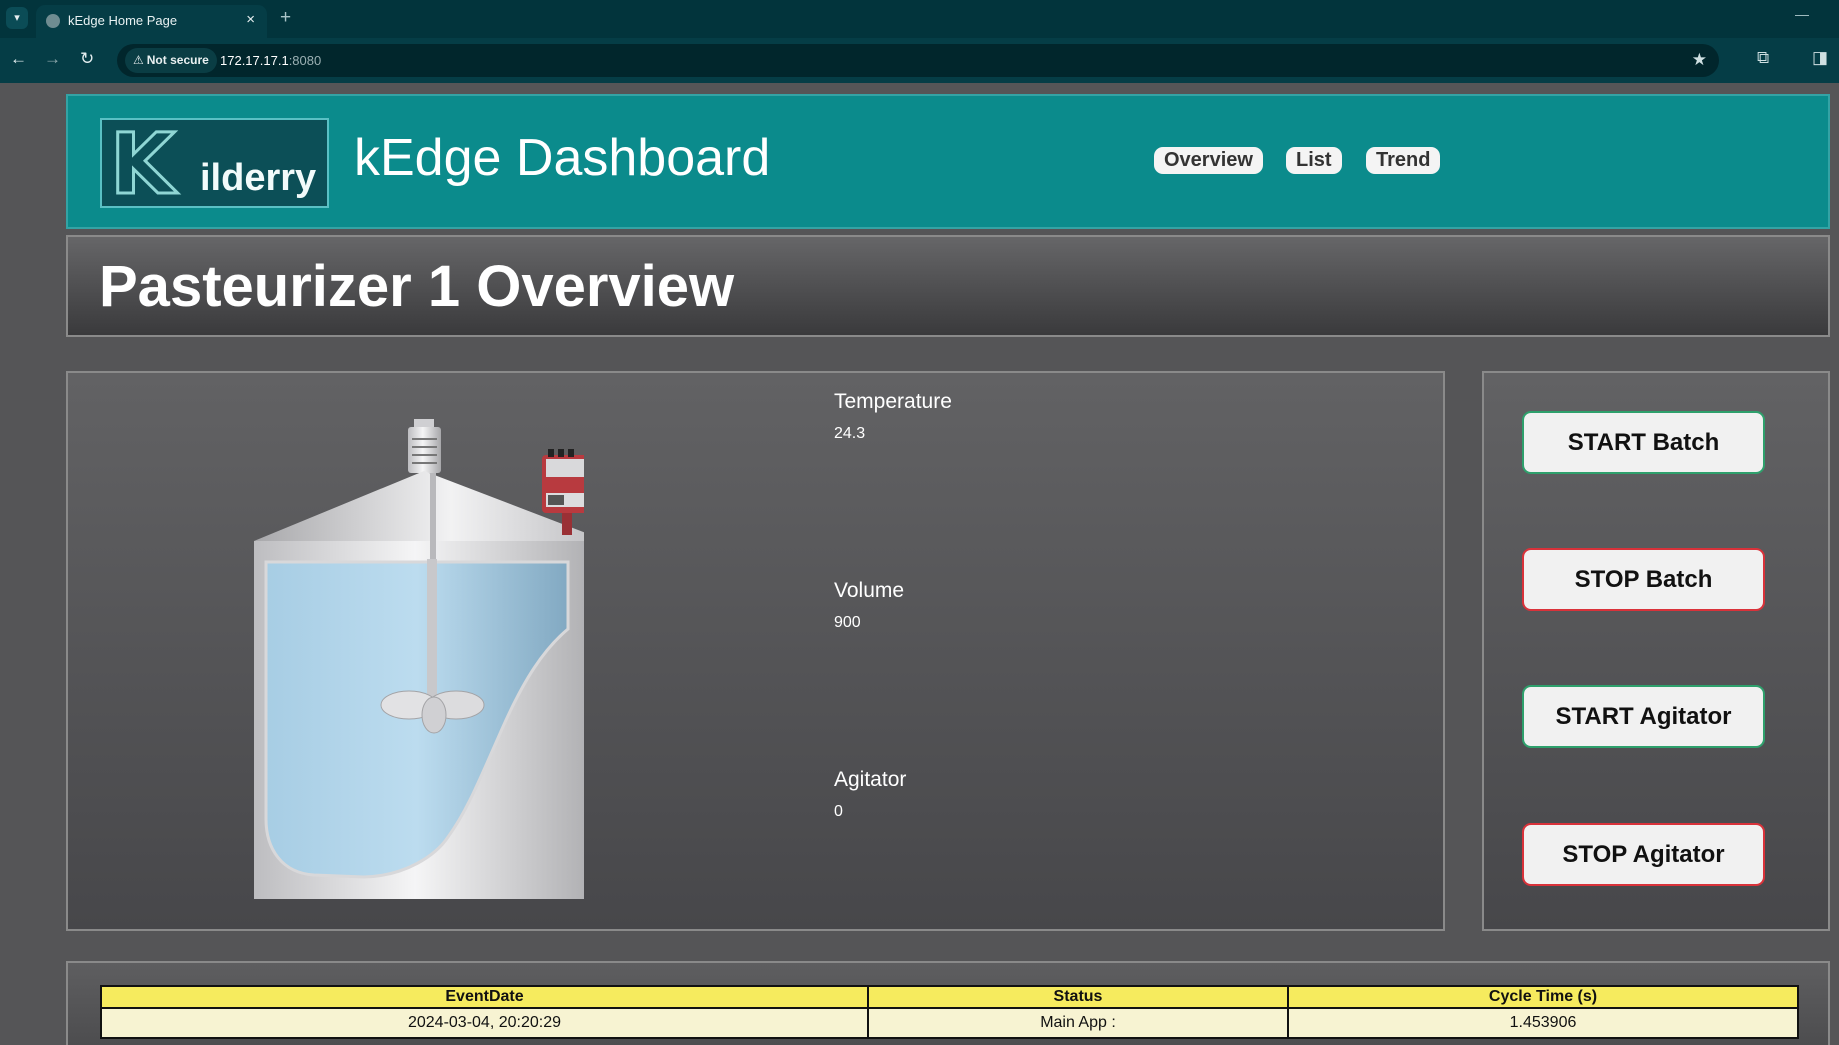 This screenshot has height=1045, width=1839. What do you see at coordinates (254, 60) in the screenshot?
I see `url-host: 172.17.17.1` at bounding box center [254, 60].